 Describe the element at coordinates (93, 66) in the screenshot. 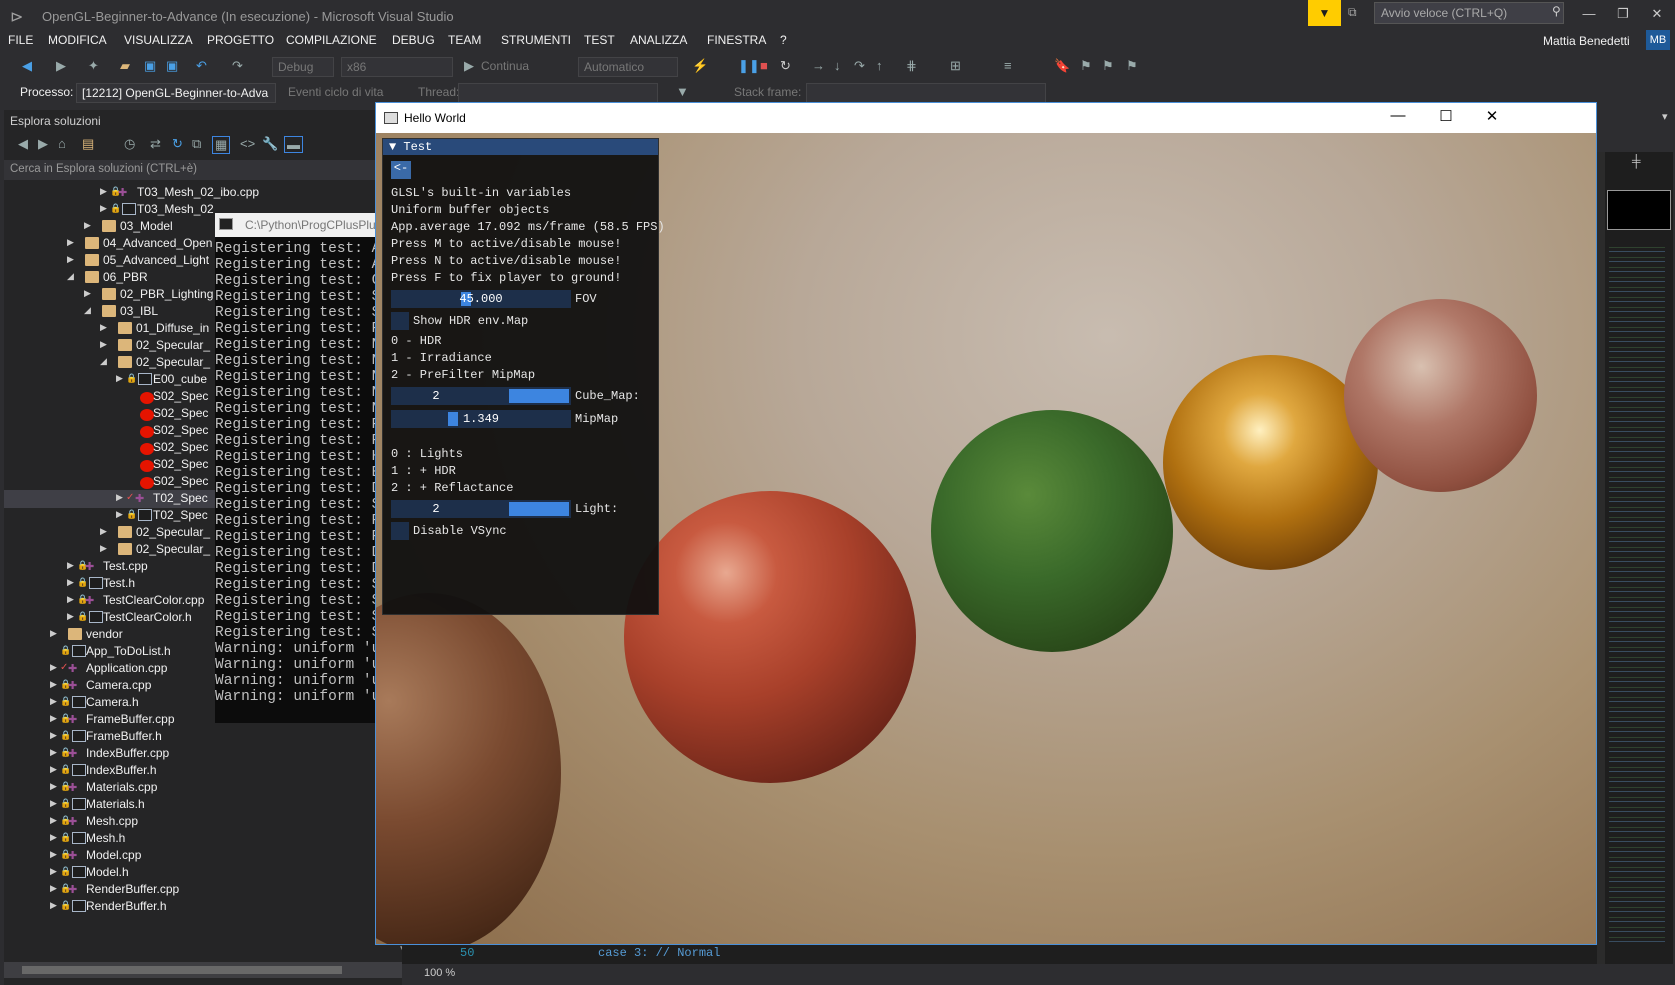

I see `new-project-icon: ✦` at that location.